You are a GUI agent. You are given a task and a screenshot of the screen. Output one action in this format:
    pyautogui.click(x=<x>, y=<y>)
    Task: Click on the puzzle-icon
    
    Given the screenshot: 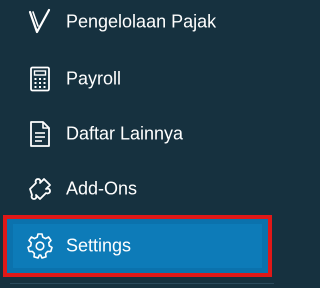 What is the action you would take?
    pyautogui.click(x=40, y=189)
    